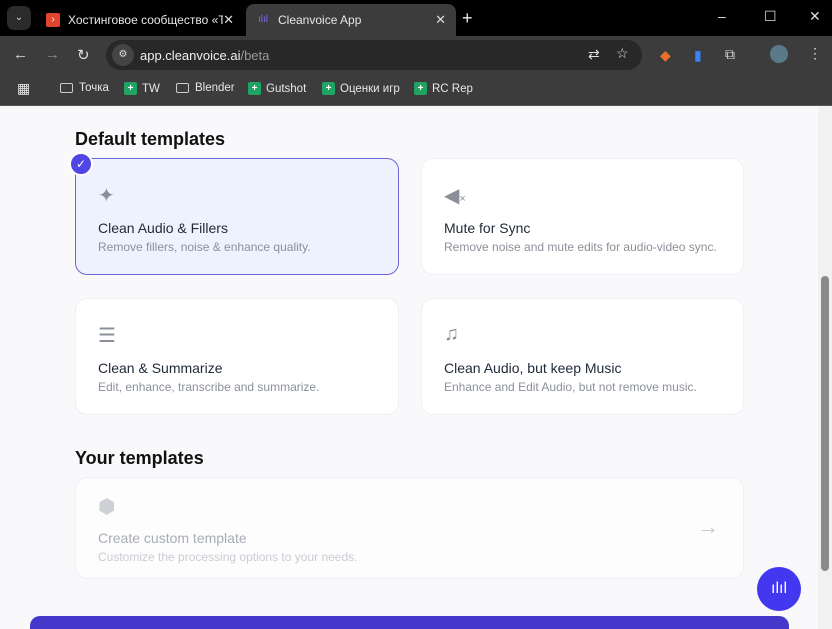 This screenshot has height=629, width=832. I want to click on bookmark-tw: + TW, so click(142, 88).